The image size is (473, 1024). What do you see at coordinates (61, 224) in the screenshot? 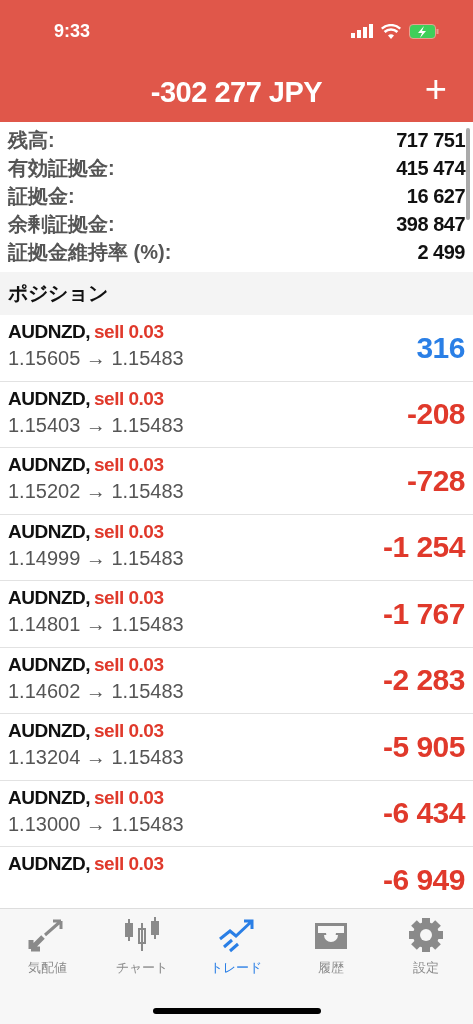
I see `account-label: 余剰証拠金:` at bounding box center [61, 224].